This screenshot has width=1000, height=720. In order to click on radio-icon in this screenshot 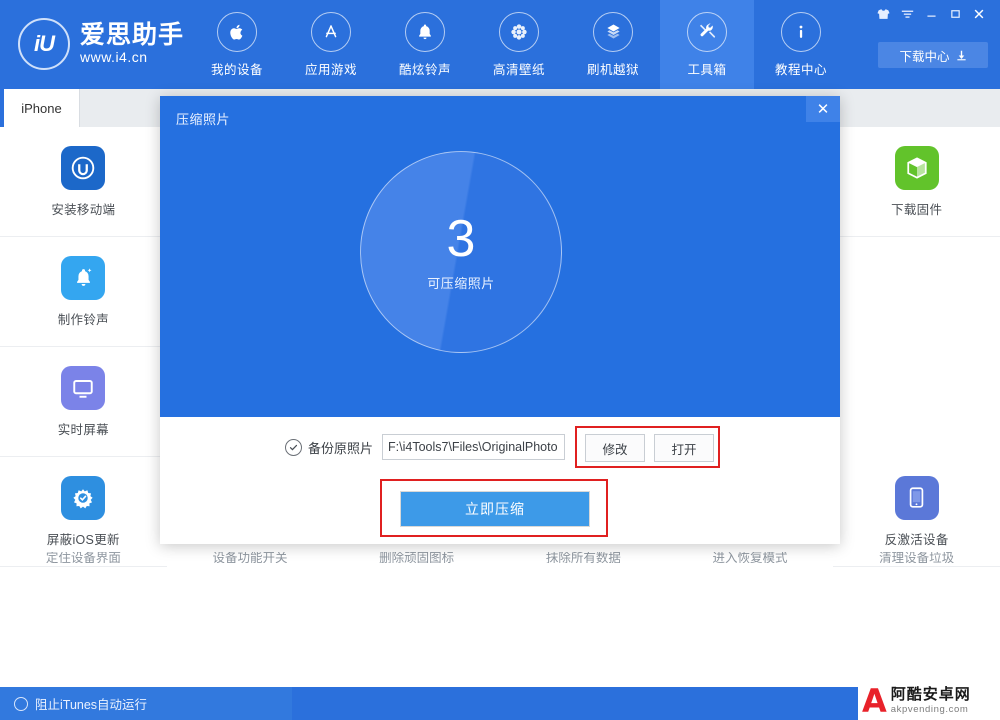, I will do `click(21, 703)`.